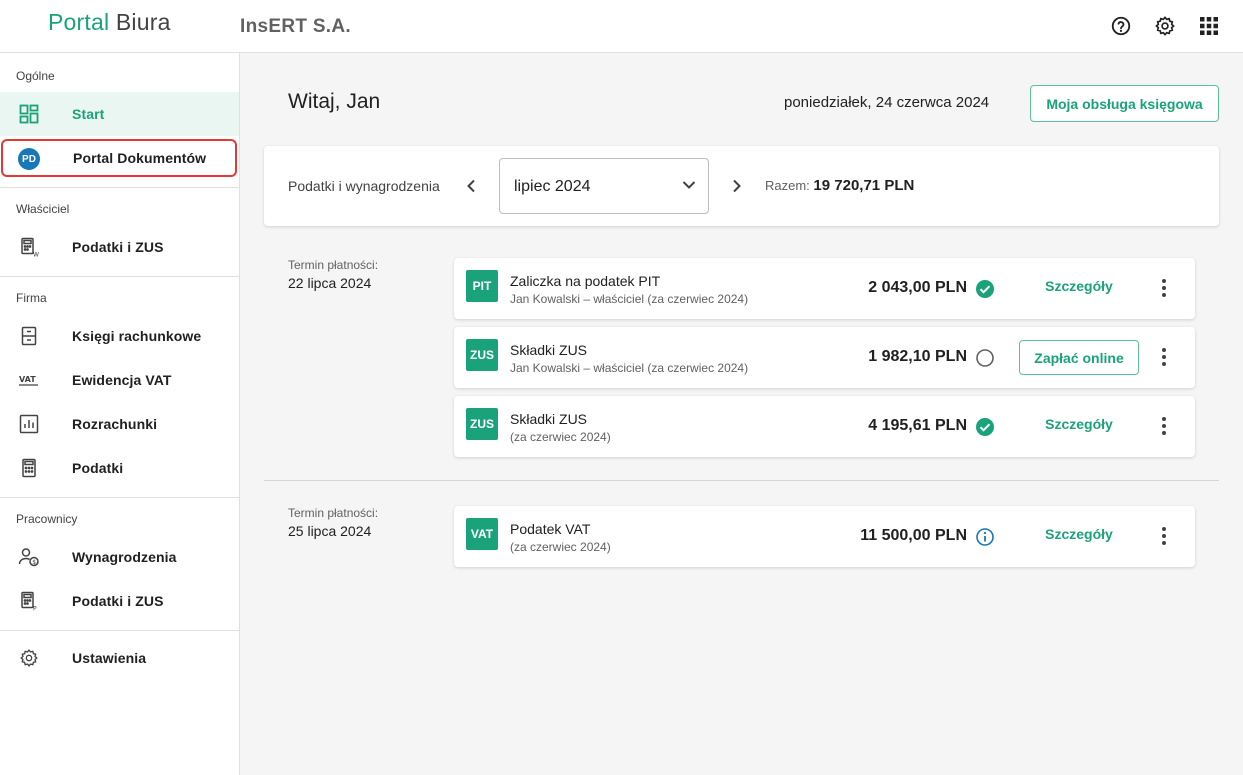 Image resolution: width=1243 pixels, height=775 pixels. What do you see at coordinates (985, 358) in the screenshot?
I see `empty-circle-icon` at bounding box center [985, 358].